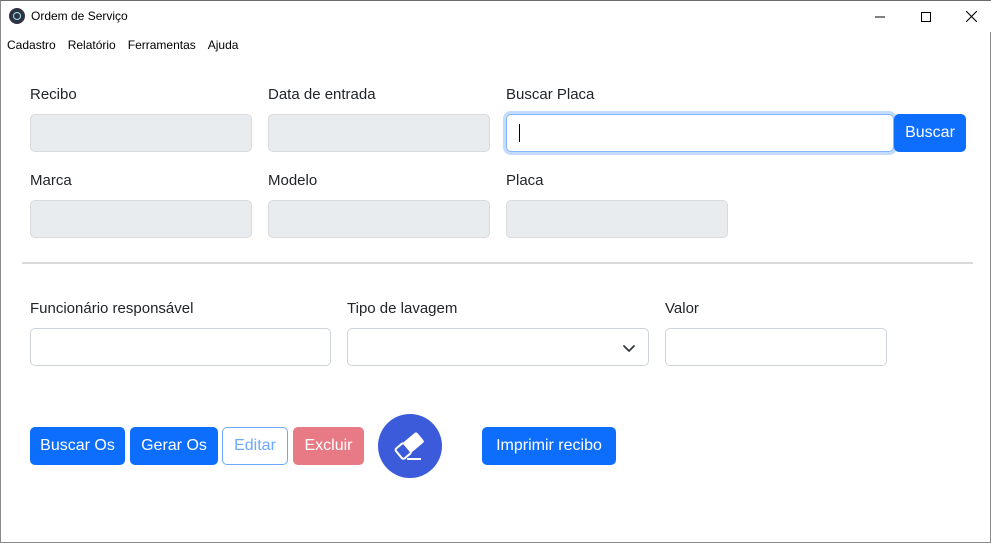  I want to click on menu-ajuda: Ajuda, so click(223, 44).